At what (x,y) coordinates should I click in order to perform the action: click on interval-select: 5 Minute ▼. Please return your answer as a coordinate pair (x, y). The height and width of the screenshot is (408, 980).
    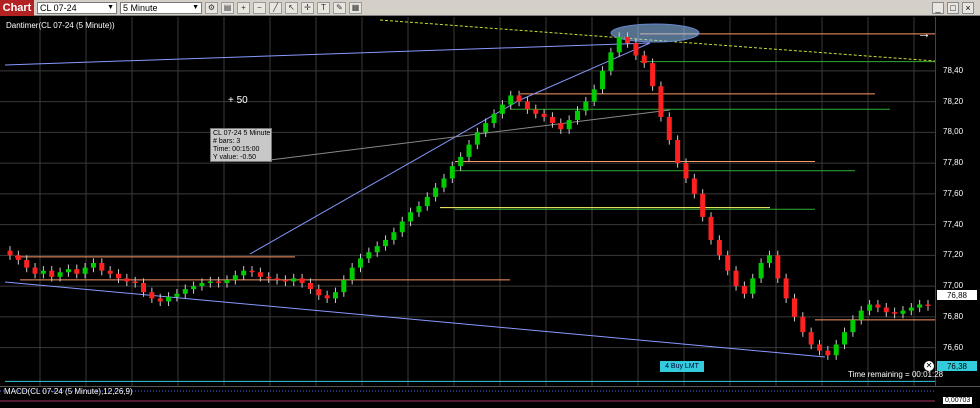
    Looking at the image, I should click on (161, 7).